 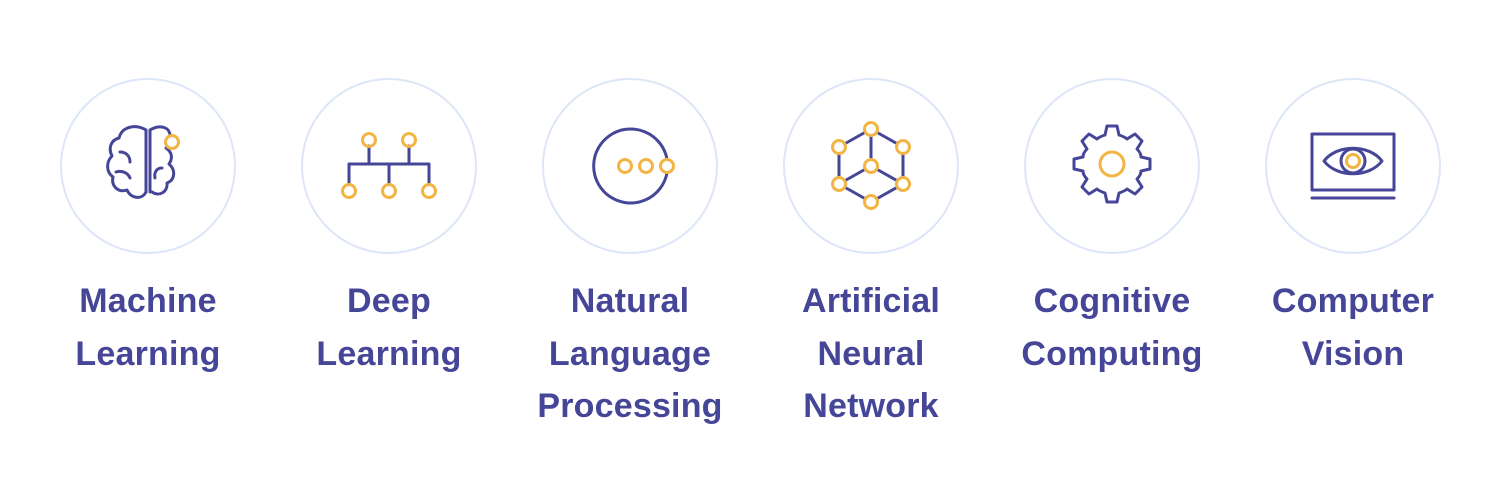 I want to click on topic-label-line: Computer, so click(x=1353, y=301).